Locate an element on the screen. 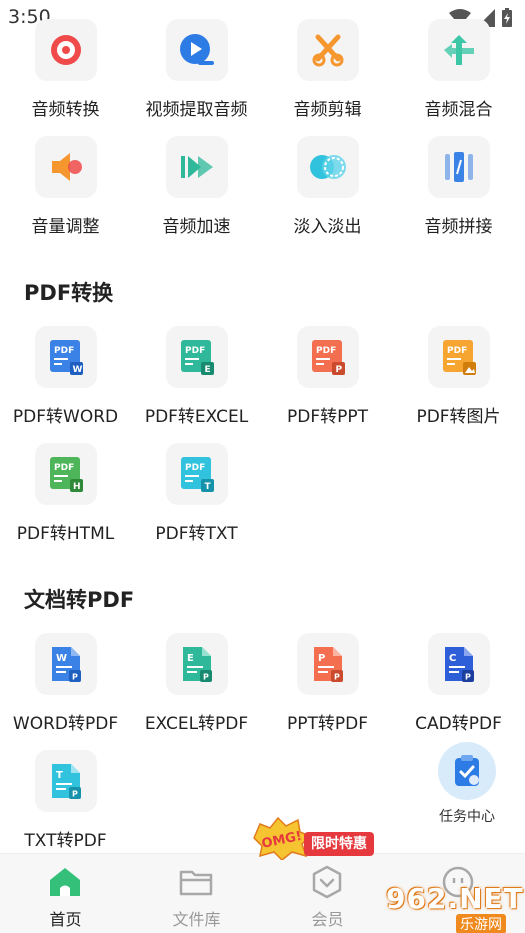  tile-label: CAD转PDF is located at coordinates (458, 724).